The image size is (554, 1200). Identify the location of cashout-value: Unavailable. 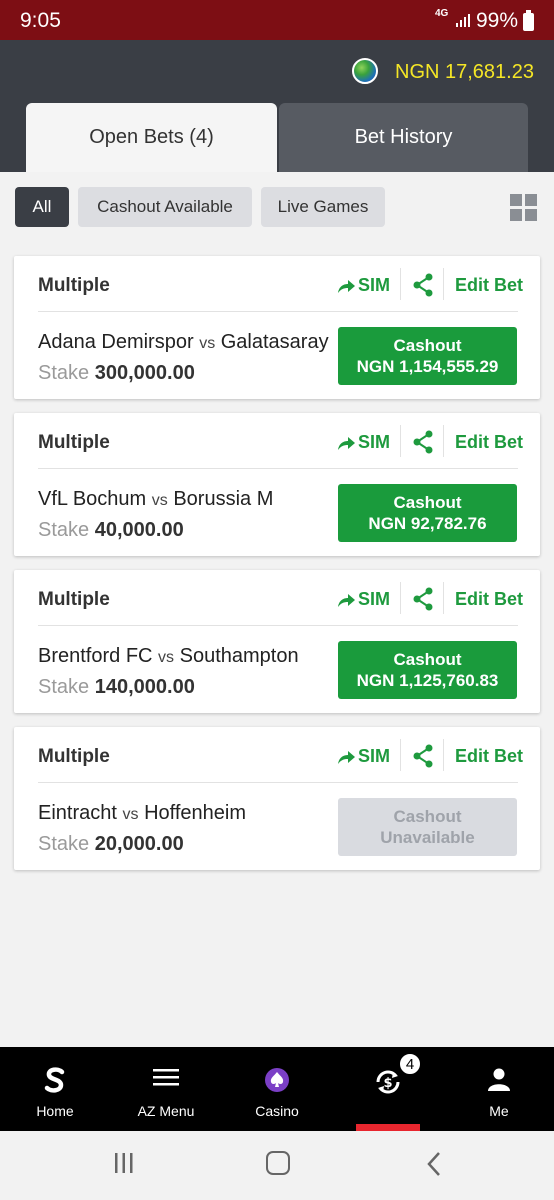
(427, 837).